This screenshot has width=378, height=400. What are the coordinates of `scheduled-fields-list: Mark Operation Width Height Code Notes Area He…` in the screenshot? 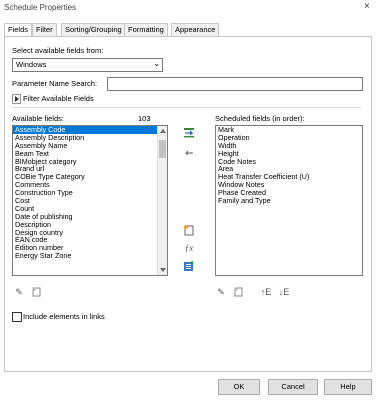 It's located at (289, 200).